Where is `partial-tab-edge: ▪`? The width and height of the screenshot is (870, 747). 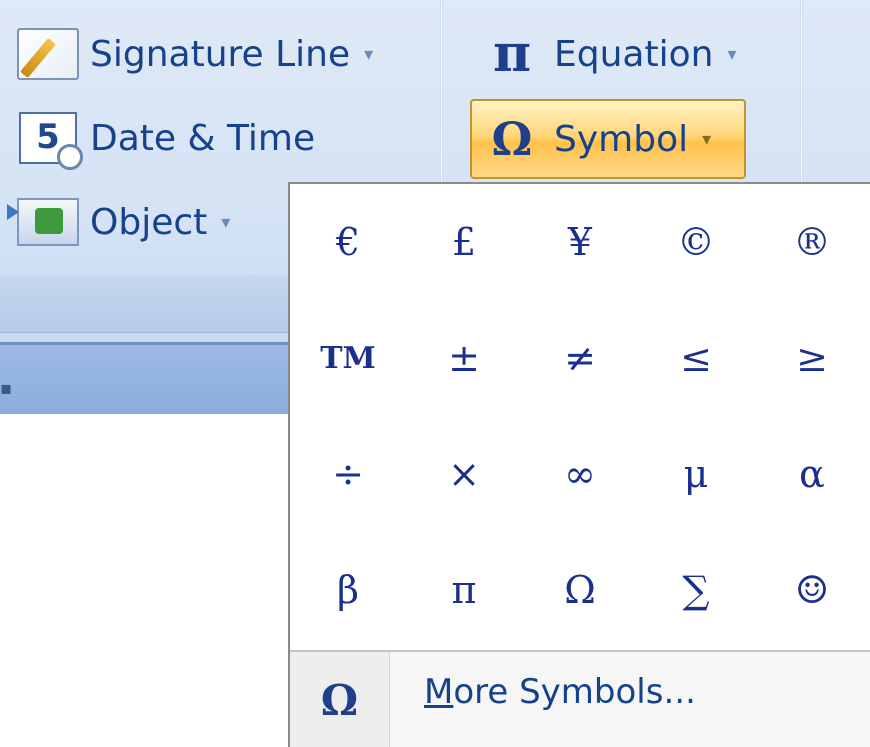 partial-tab-edge: ▪ is located at coordinates (6, 388).